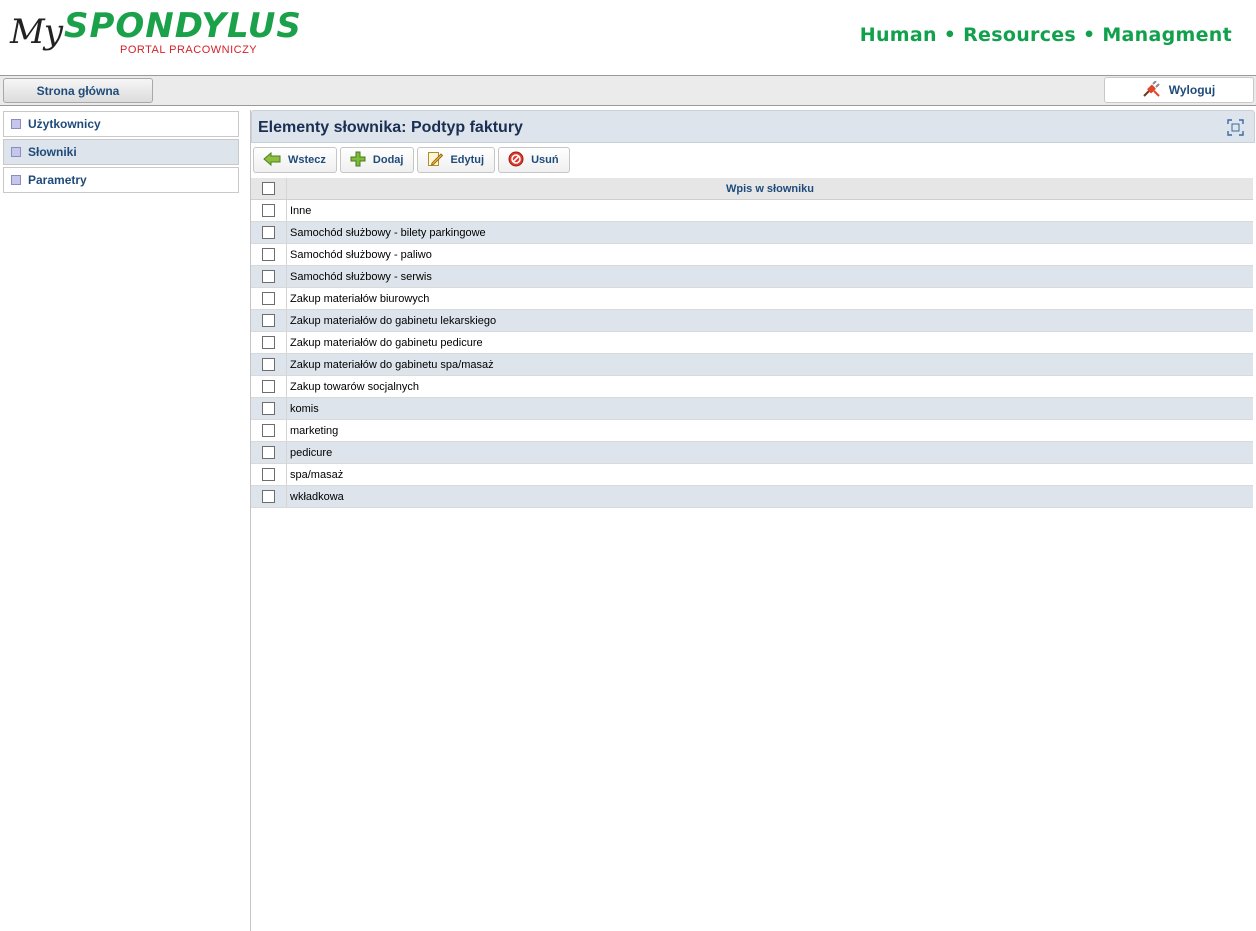 Image resolution: width=1256 pixels, height=931 pixels. Describe the element at coordinates (78, 90) in the screenshot. I see `home-button: Strona główna` at that location.